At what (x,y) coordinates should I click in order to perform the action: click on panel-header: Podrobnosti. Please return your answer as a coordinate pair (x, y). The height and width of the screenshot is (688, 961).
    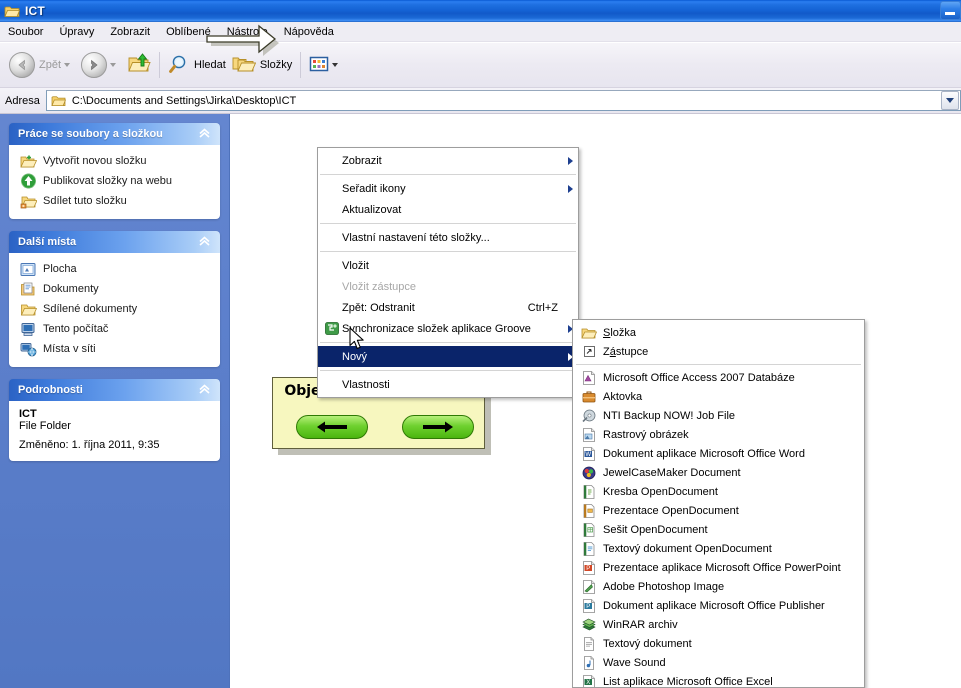
    Looking at the image, I should click on (114, 390).